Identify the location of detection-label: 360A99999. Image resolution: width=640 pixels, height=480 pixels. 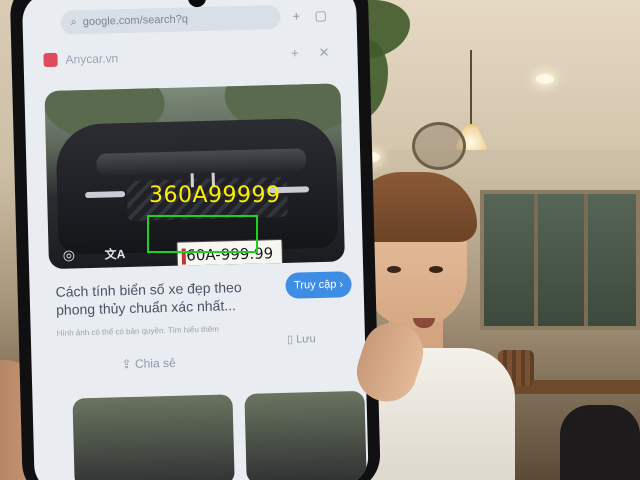
(215, 195).